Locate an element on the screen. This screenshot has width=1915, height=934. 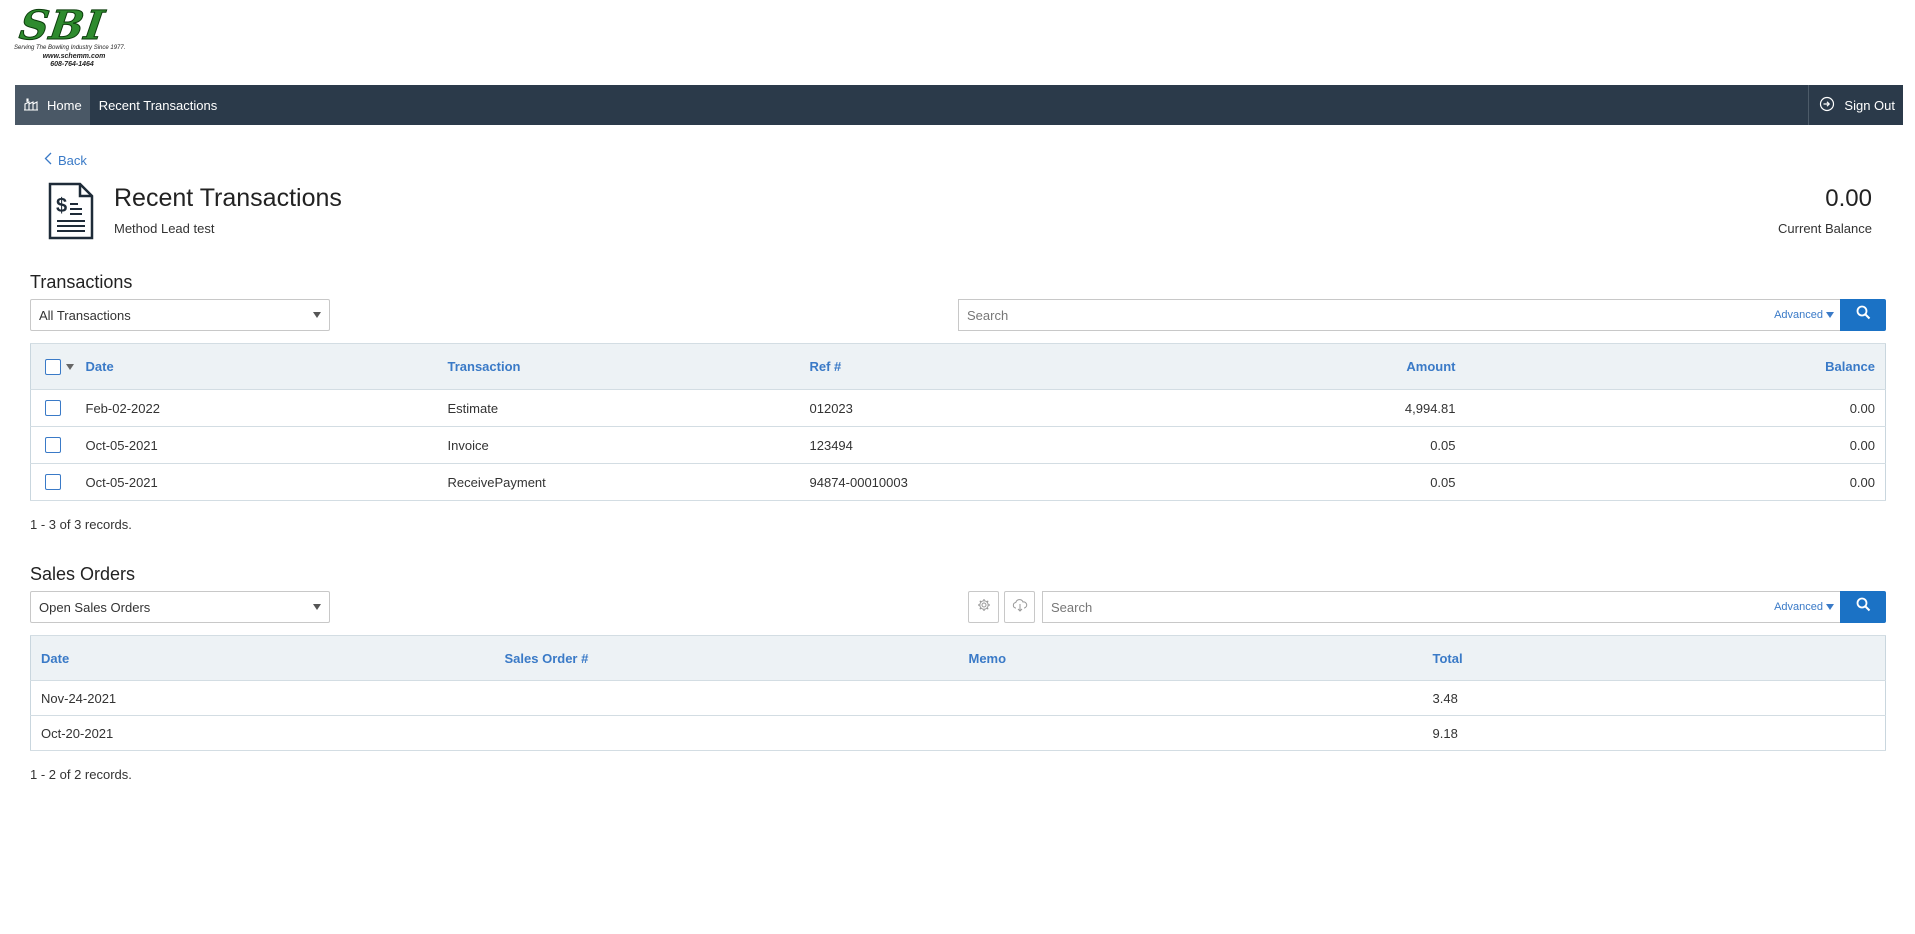
transaction-ref: 123494 is located at coordinates (934, 445).